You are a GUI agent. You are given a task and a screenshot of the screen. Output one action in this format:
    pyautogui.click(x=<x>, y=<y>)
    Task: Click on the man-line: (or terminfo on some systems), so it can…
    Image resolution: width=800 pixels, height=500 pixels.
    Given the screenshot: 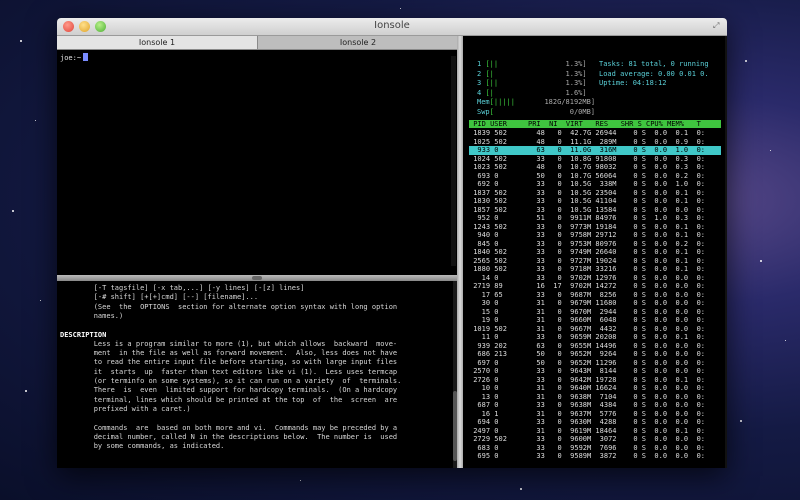 What is the action you would take?
    pyautogui.click(x=231, y=381)
    